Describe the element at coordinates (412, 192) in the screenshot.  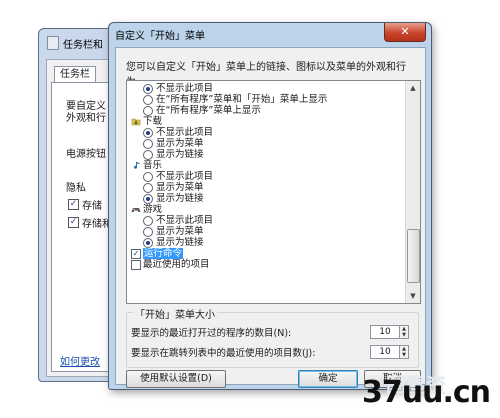
I see `list-scrollbar: ▲ ▼` at that location.